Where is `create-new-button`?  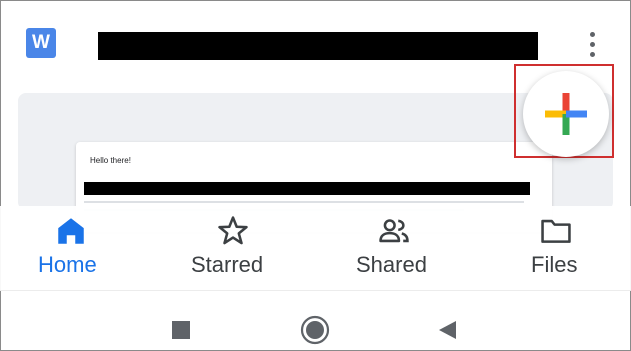
create-new-button is located at coordinates (566, 114).